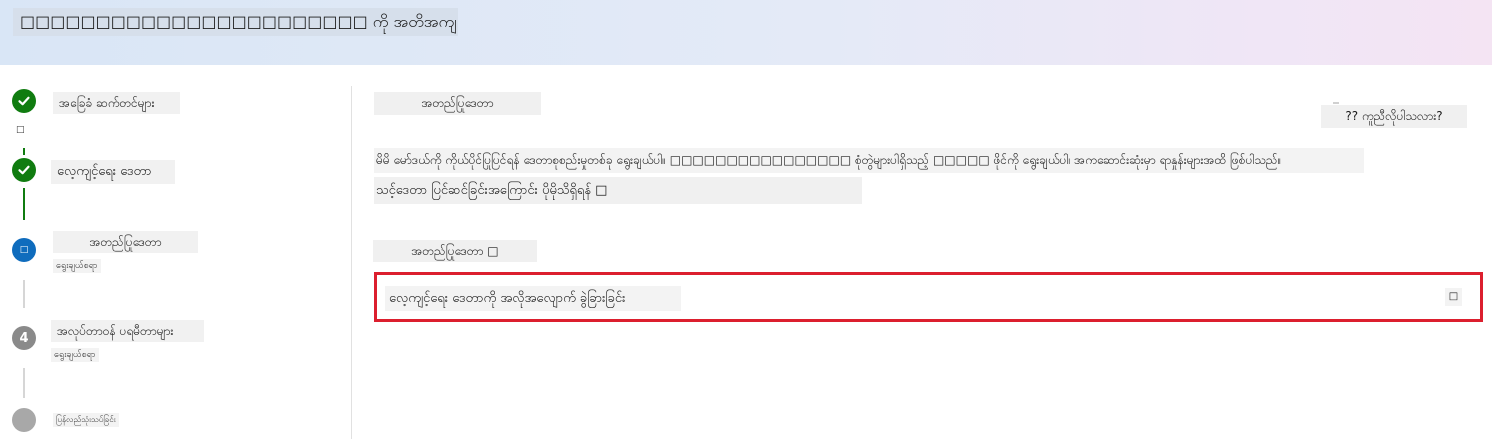  I want to click on step-3-label: အတည်ပြုဒေတာ, so click(125, 242).